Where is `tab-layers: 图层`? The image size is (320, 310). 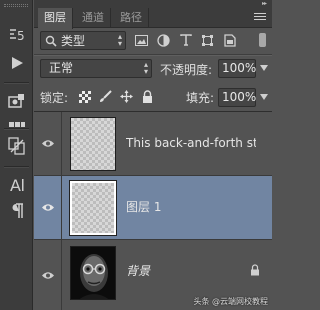
tab-layers: 图层 is located at coordinates (55, 18).